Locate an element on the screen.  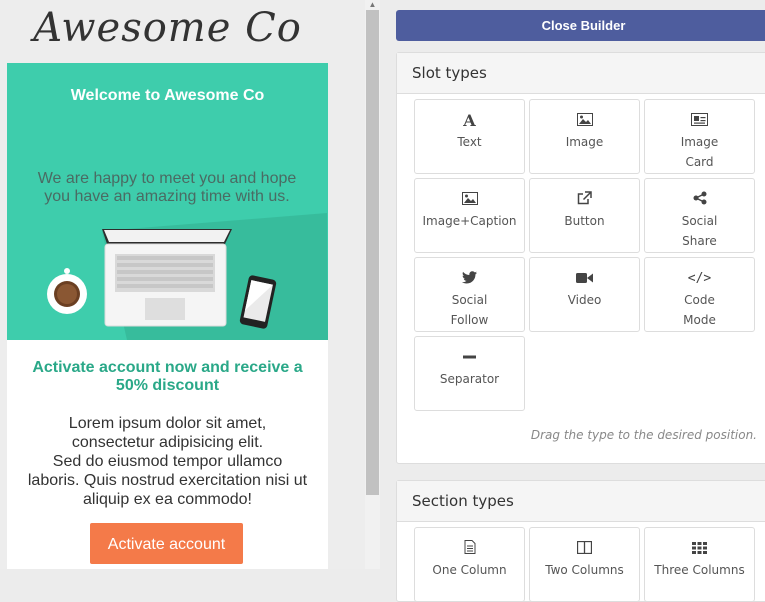
image-card-icon is located at coordinates (699, 121).